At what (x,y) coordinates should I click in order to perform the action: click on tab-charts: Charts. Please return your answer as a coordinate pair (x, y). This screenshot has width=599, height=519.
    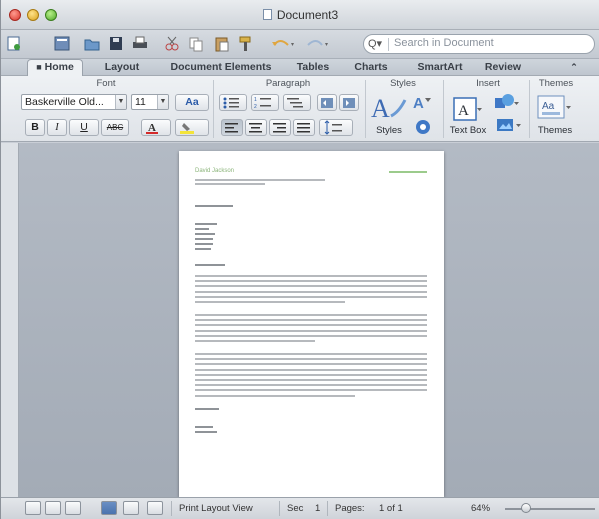
    Looking at the image, I should click on (371, 67).